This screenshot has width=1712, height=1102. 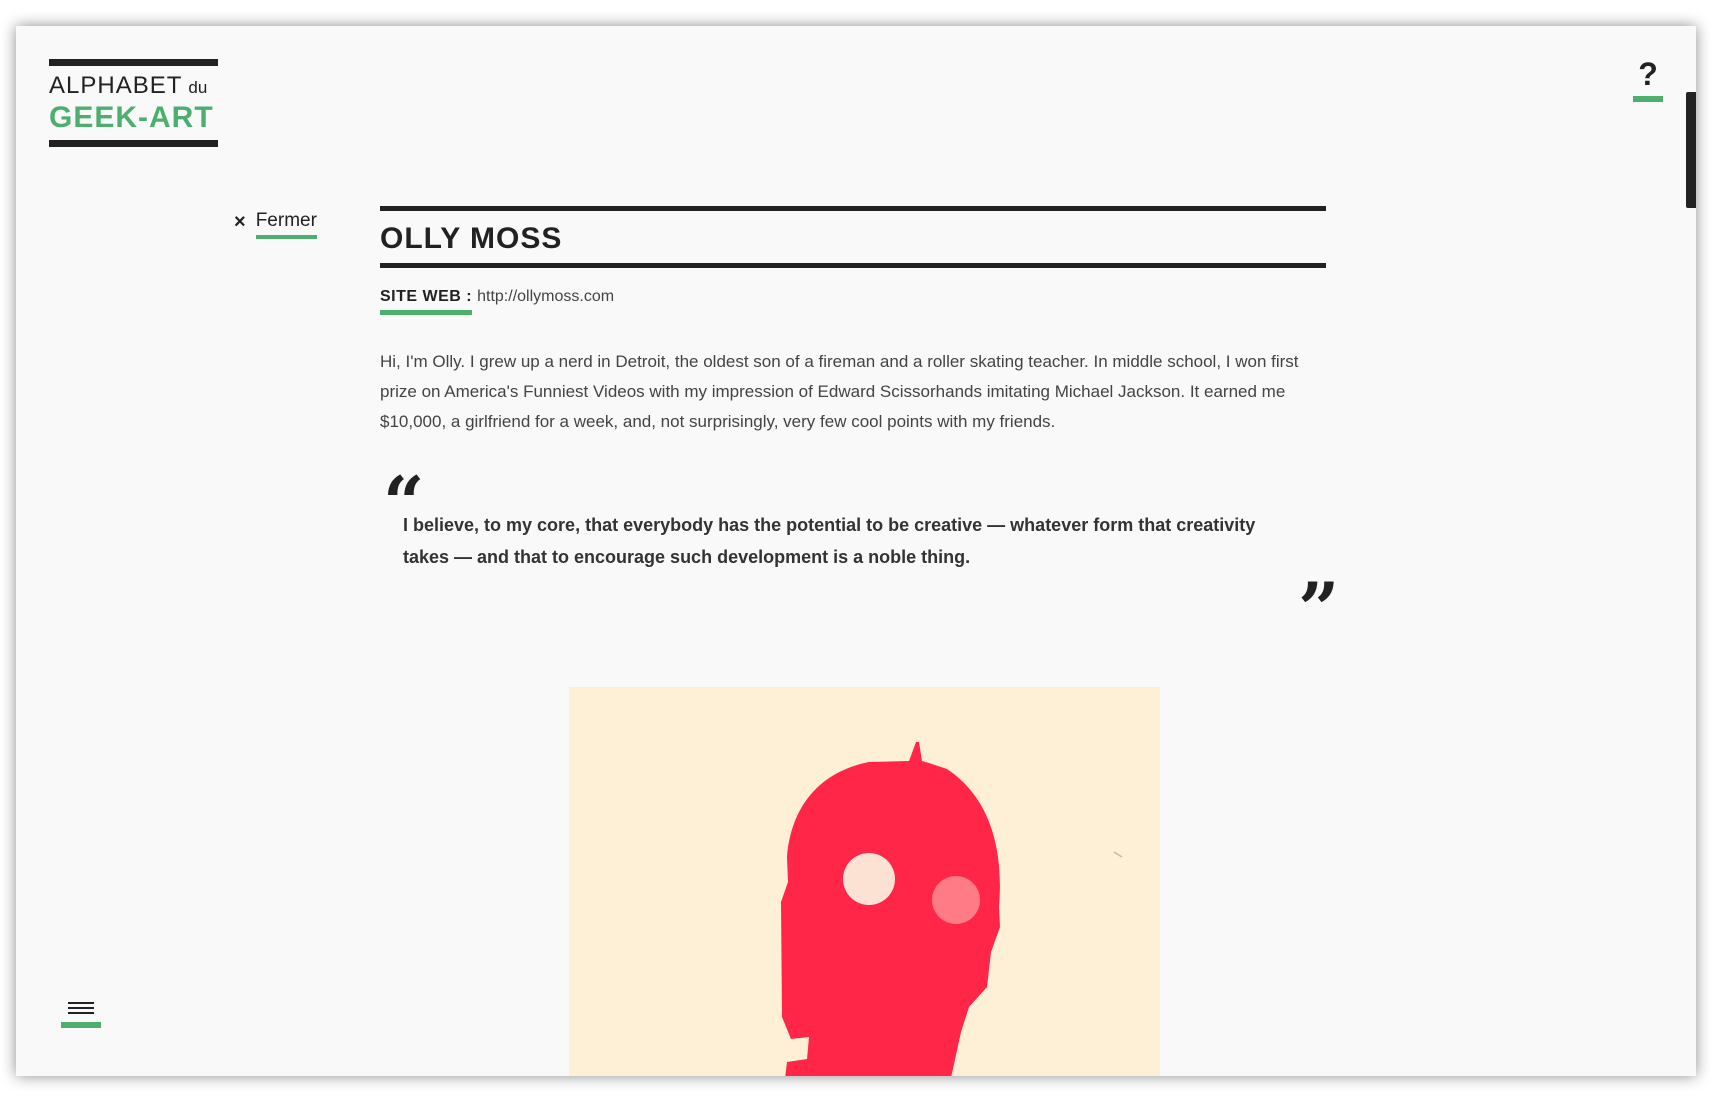 I want to click on robot-head-illustration, so click(x=952, y=909).